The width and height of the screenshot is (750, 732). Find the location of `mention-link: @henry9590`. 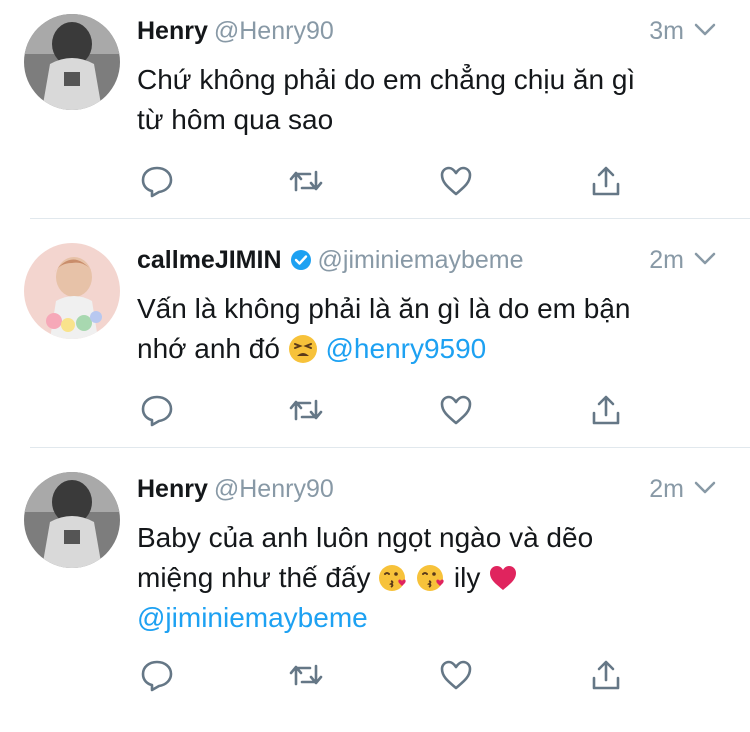

mention-link: @henry9590 is located at coordinates (406, 348).